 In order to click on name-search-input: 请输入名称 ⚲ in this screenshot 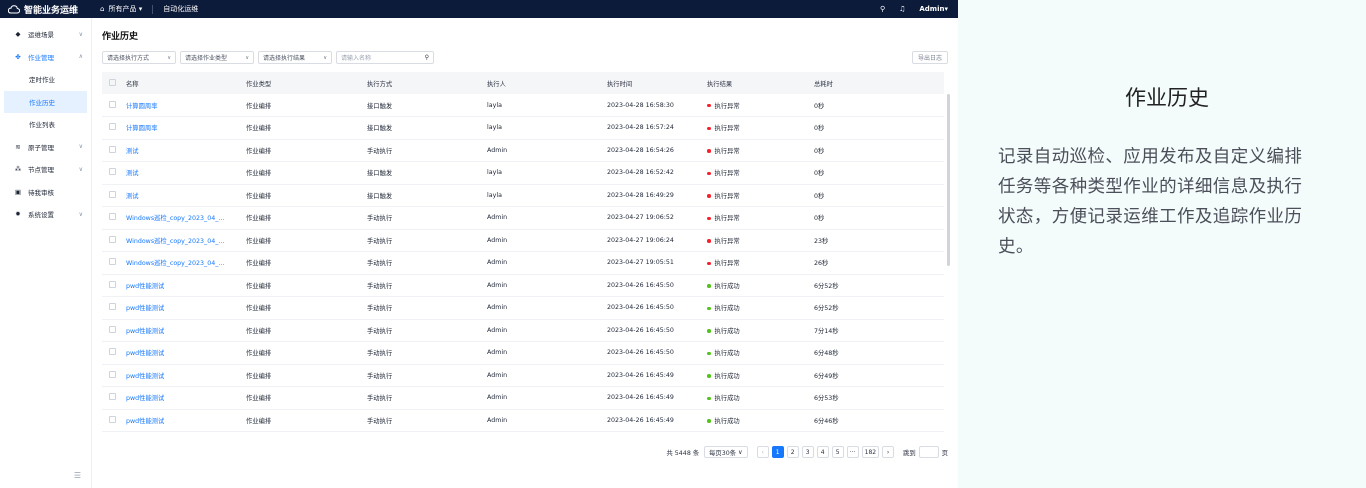, I will do `click(385, 57)`.